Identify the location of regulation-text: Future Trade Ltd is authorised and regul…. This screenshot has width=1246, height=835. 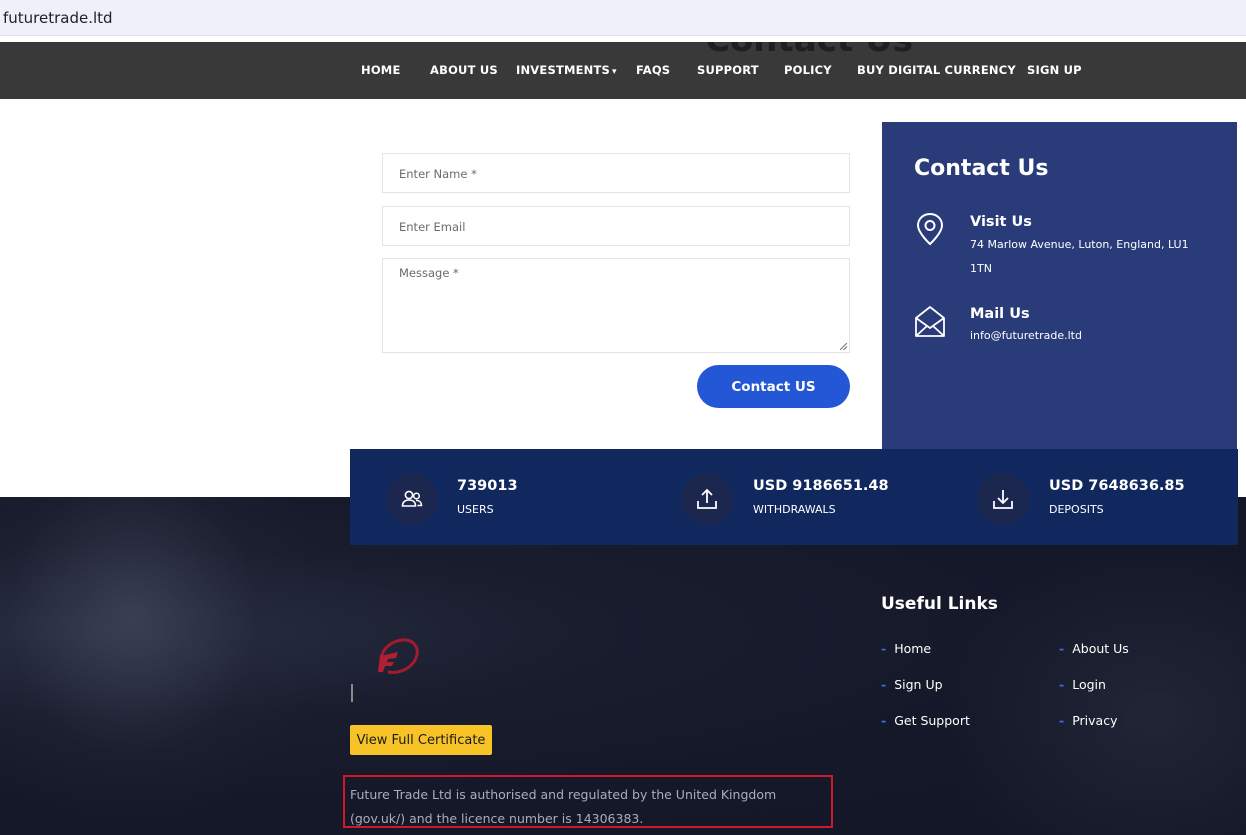
(563, 806).